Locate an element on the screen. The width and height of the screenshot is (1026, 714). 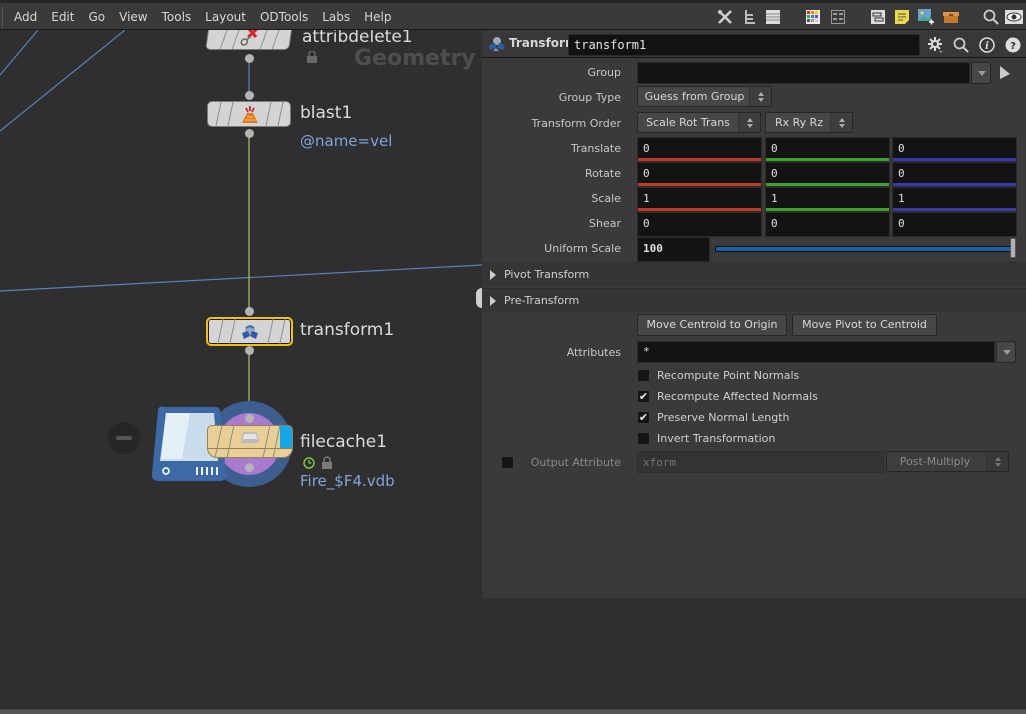
attributes-input: * is located at coordinates (816, 352).